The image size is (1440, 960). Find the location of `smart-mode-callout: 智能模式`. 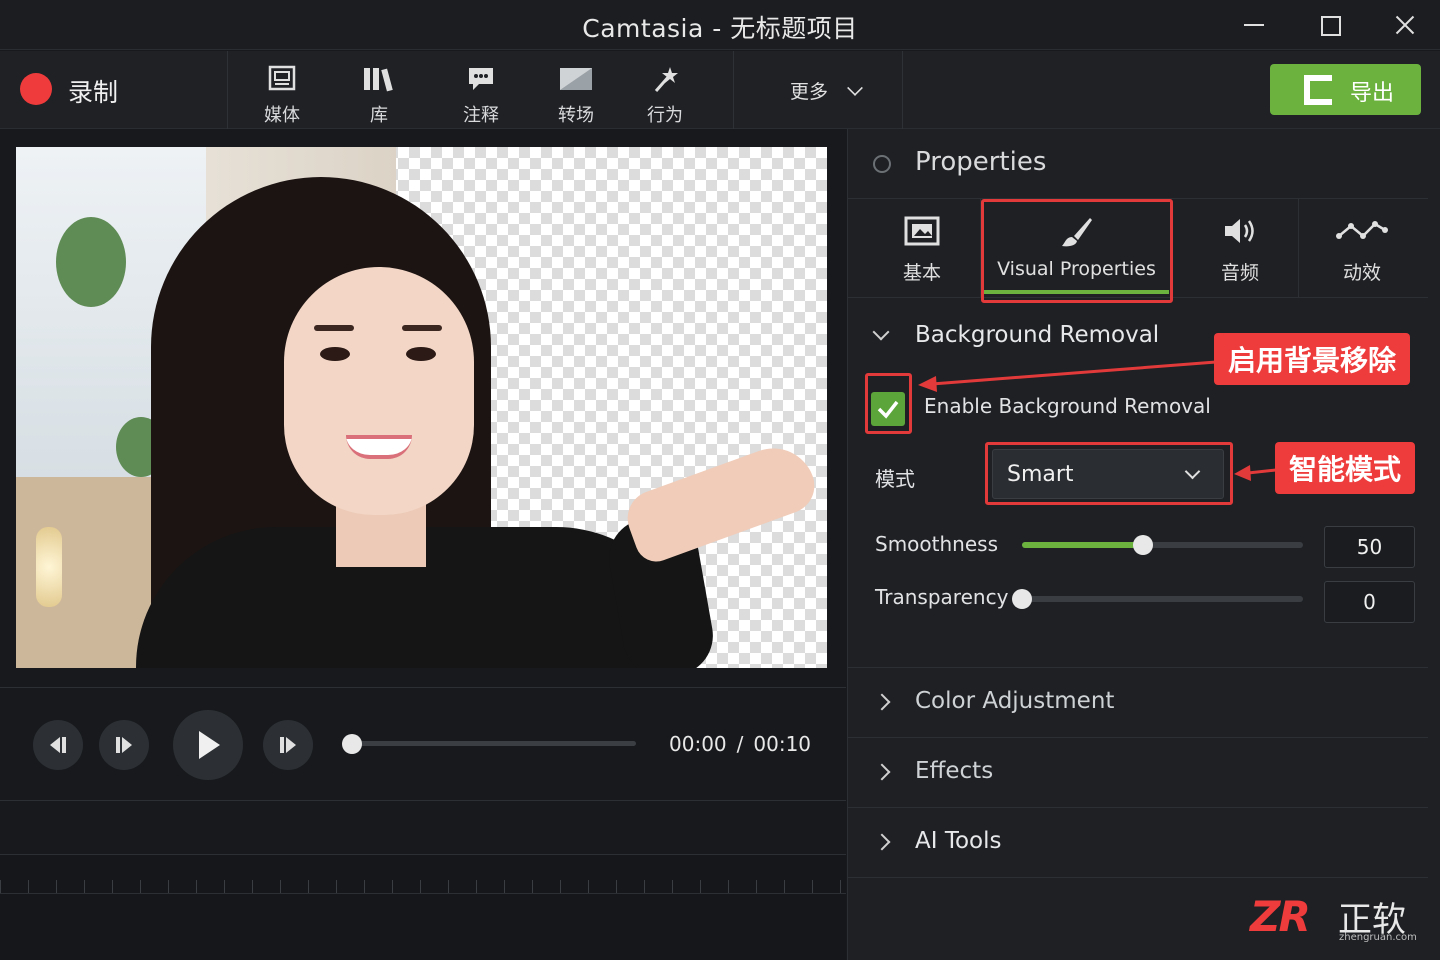

smart-mode-callout: 智能模式 is located at coordinates (1345, 468).